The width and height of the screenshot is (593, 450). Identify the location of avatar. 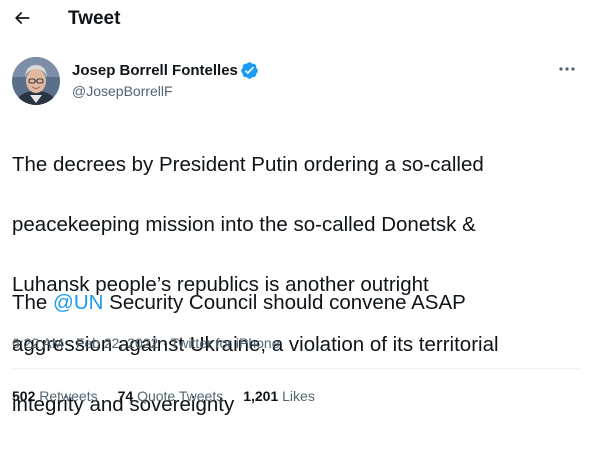
(36, 81).